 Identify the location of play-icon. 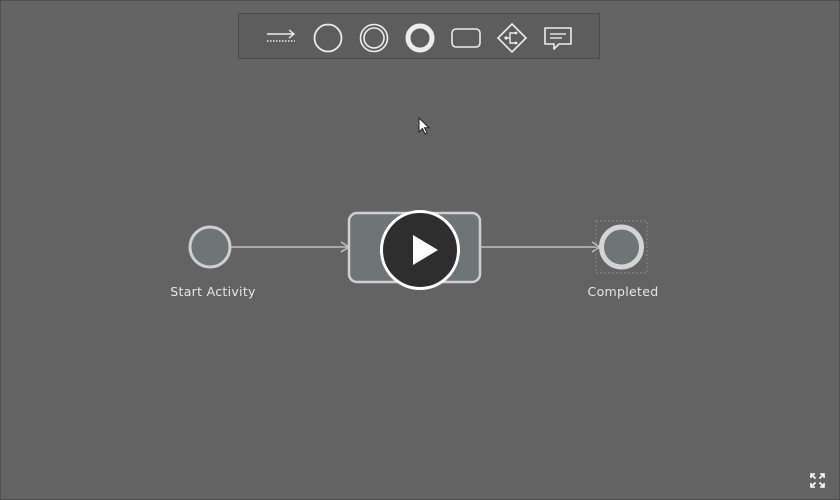
(425, 250).